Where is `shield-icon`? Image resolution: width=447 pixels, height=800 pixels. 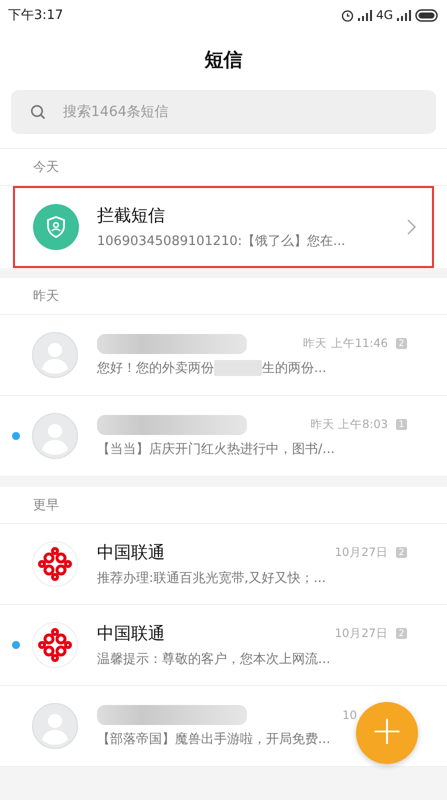
shield-icon is located at coordinates (56, 227).